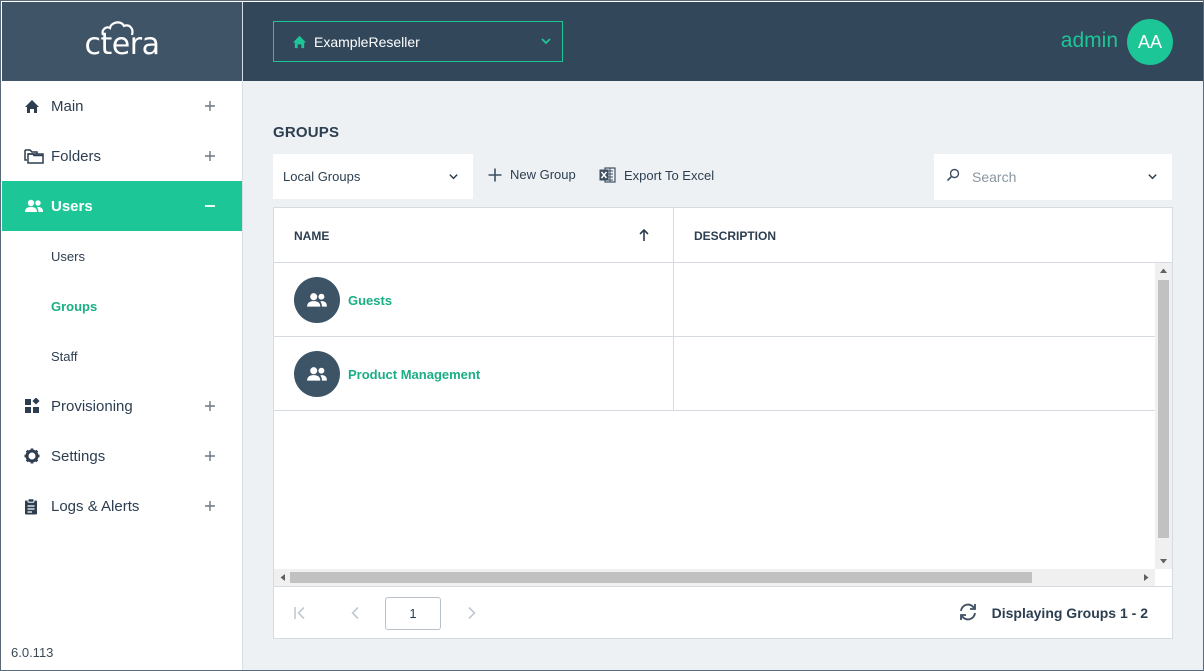  Describe the element at coordinates (413, 613) in the screenshot. I see `page-number-input` at that location.